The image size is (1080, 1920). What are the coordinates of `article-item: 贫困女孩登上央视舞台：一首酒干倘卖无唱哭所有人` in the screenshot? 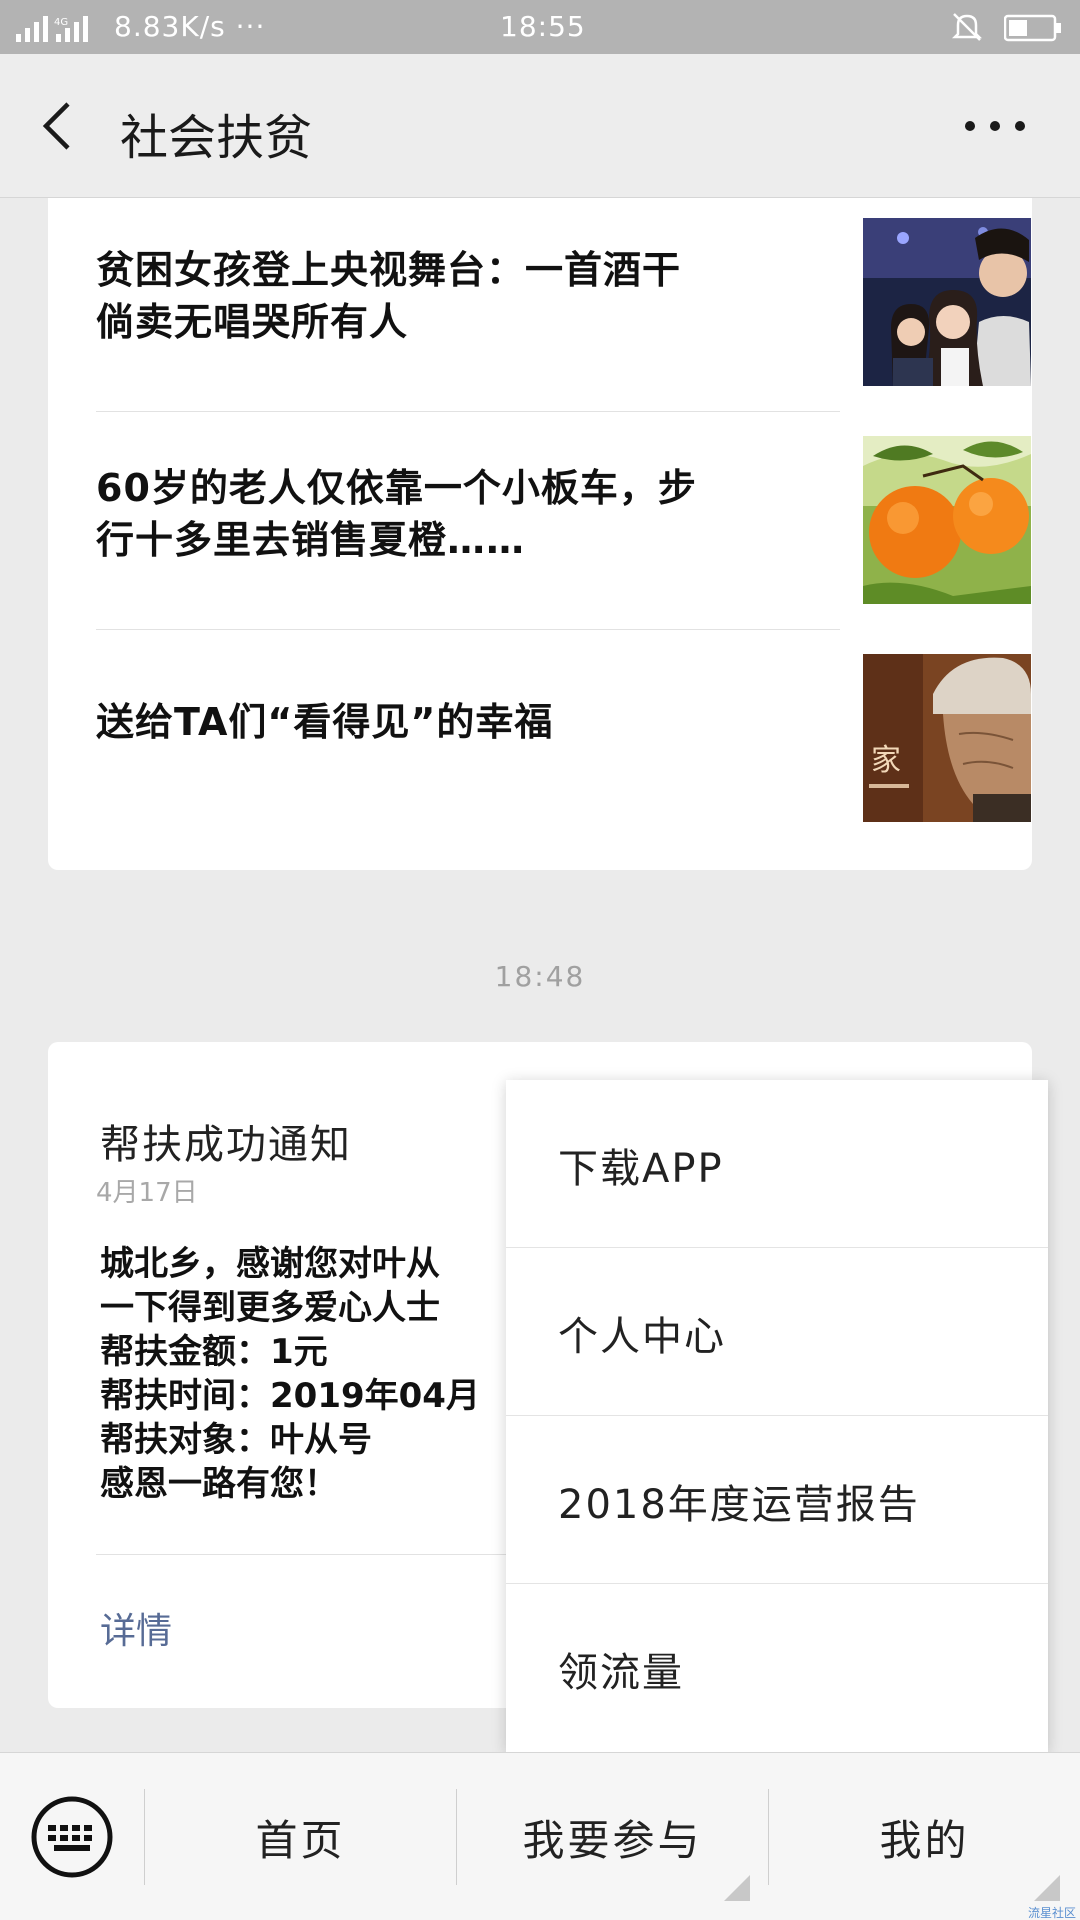 It's located at (564, 307).